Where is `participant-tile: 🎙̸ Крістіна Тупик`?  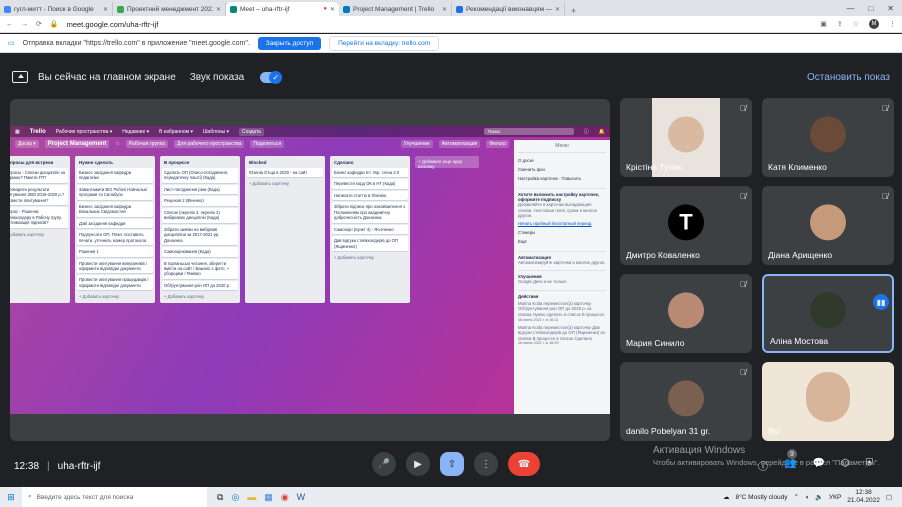 participant-tile: 🎙̸ Крістіна Тупик is located at coordinates (686, 137).